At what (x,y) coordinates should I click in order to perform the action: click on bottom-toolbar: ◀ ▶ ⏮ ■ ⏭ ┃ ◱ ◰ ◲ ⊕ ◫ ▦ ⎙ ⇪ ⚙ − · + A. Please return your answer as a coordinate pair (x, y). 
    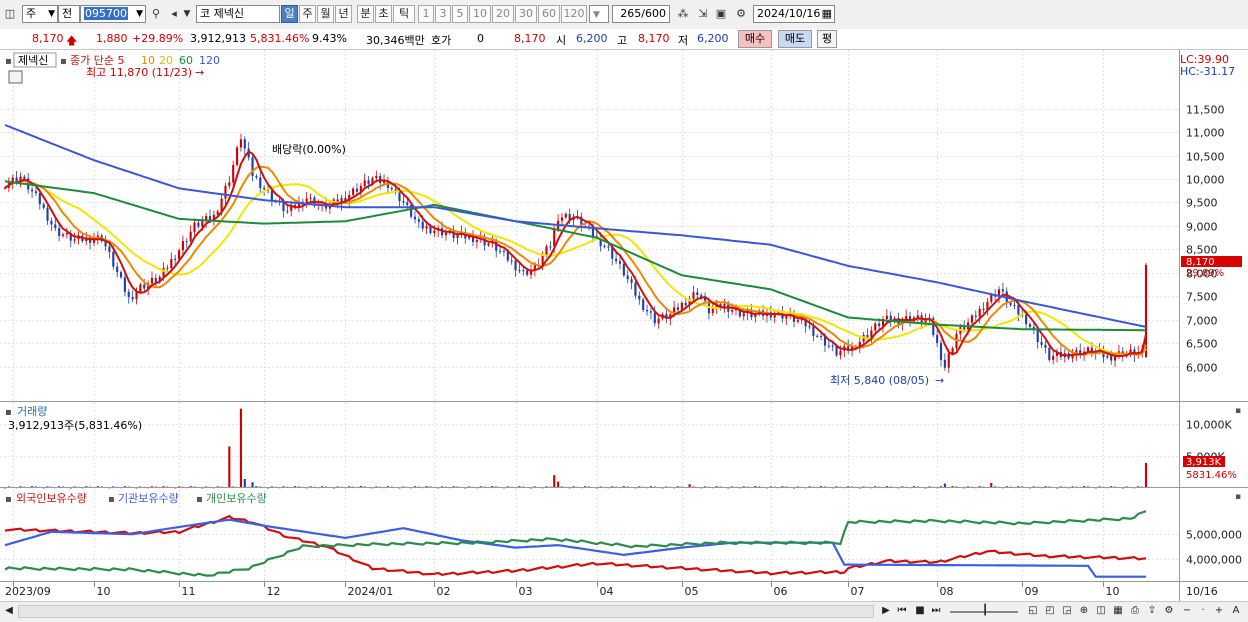
    Looking at the image, I should click on (624, 611).